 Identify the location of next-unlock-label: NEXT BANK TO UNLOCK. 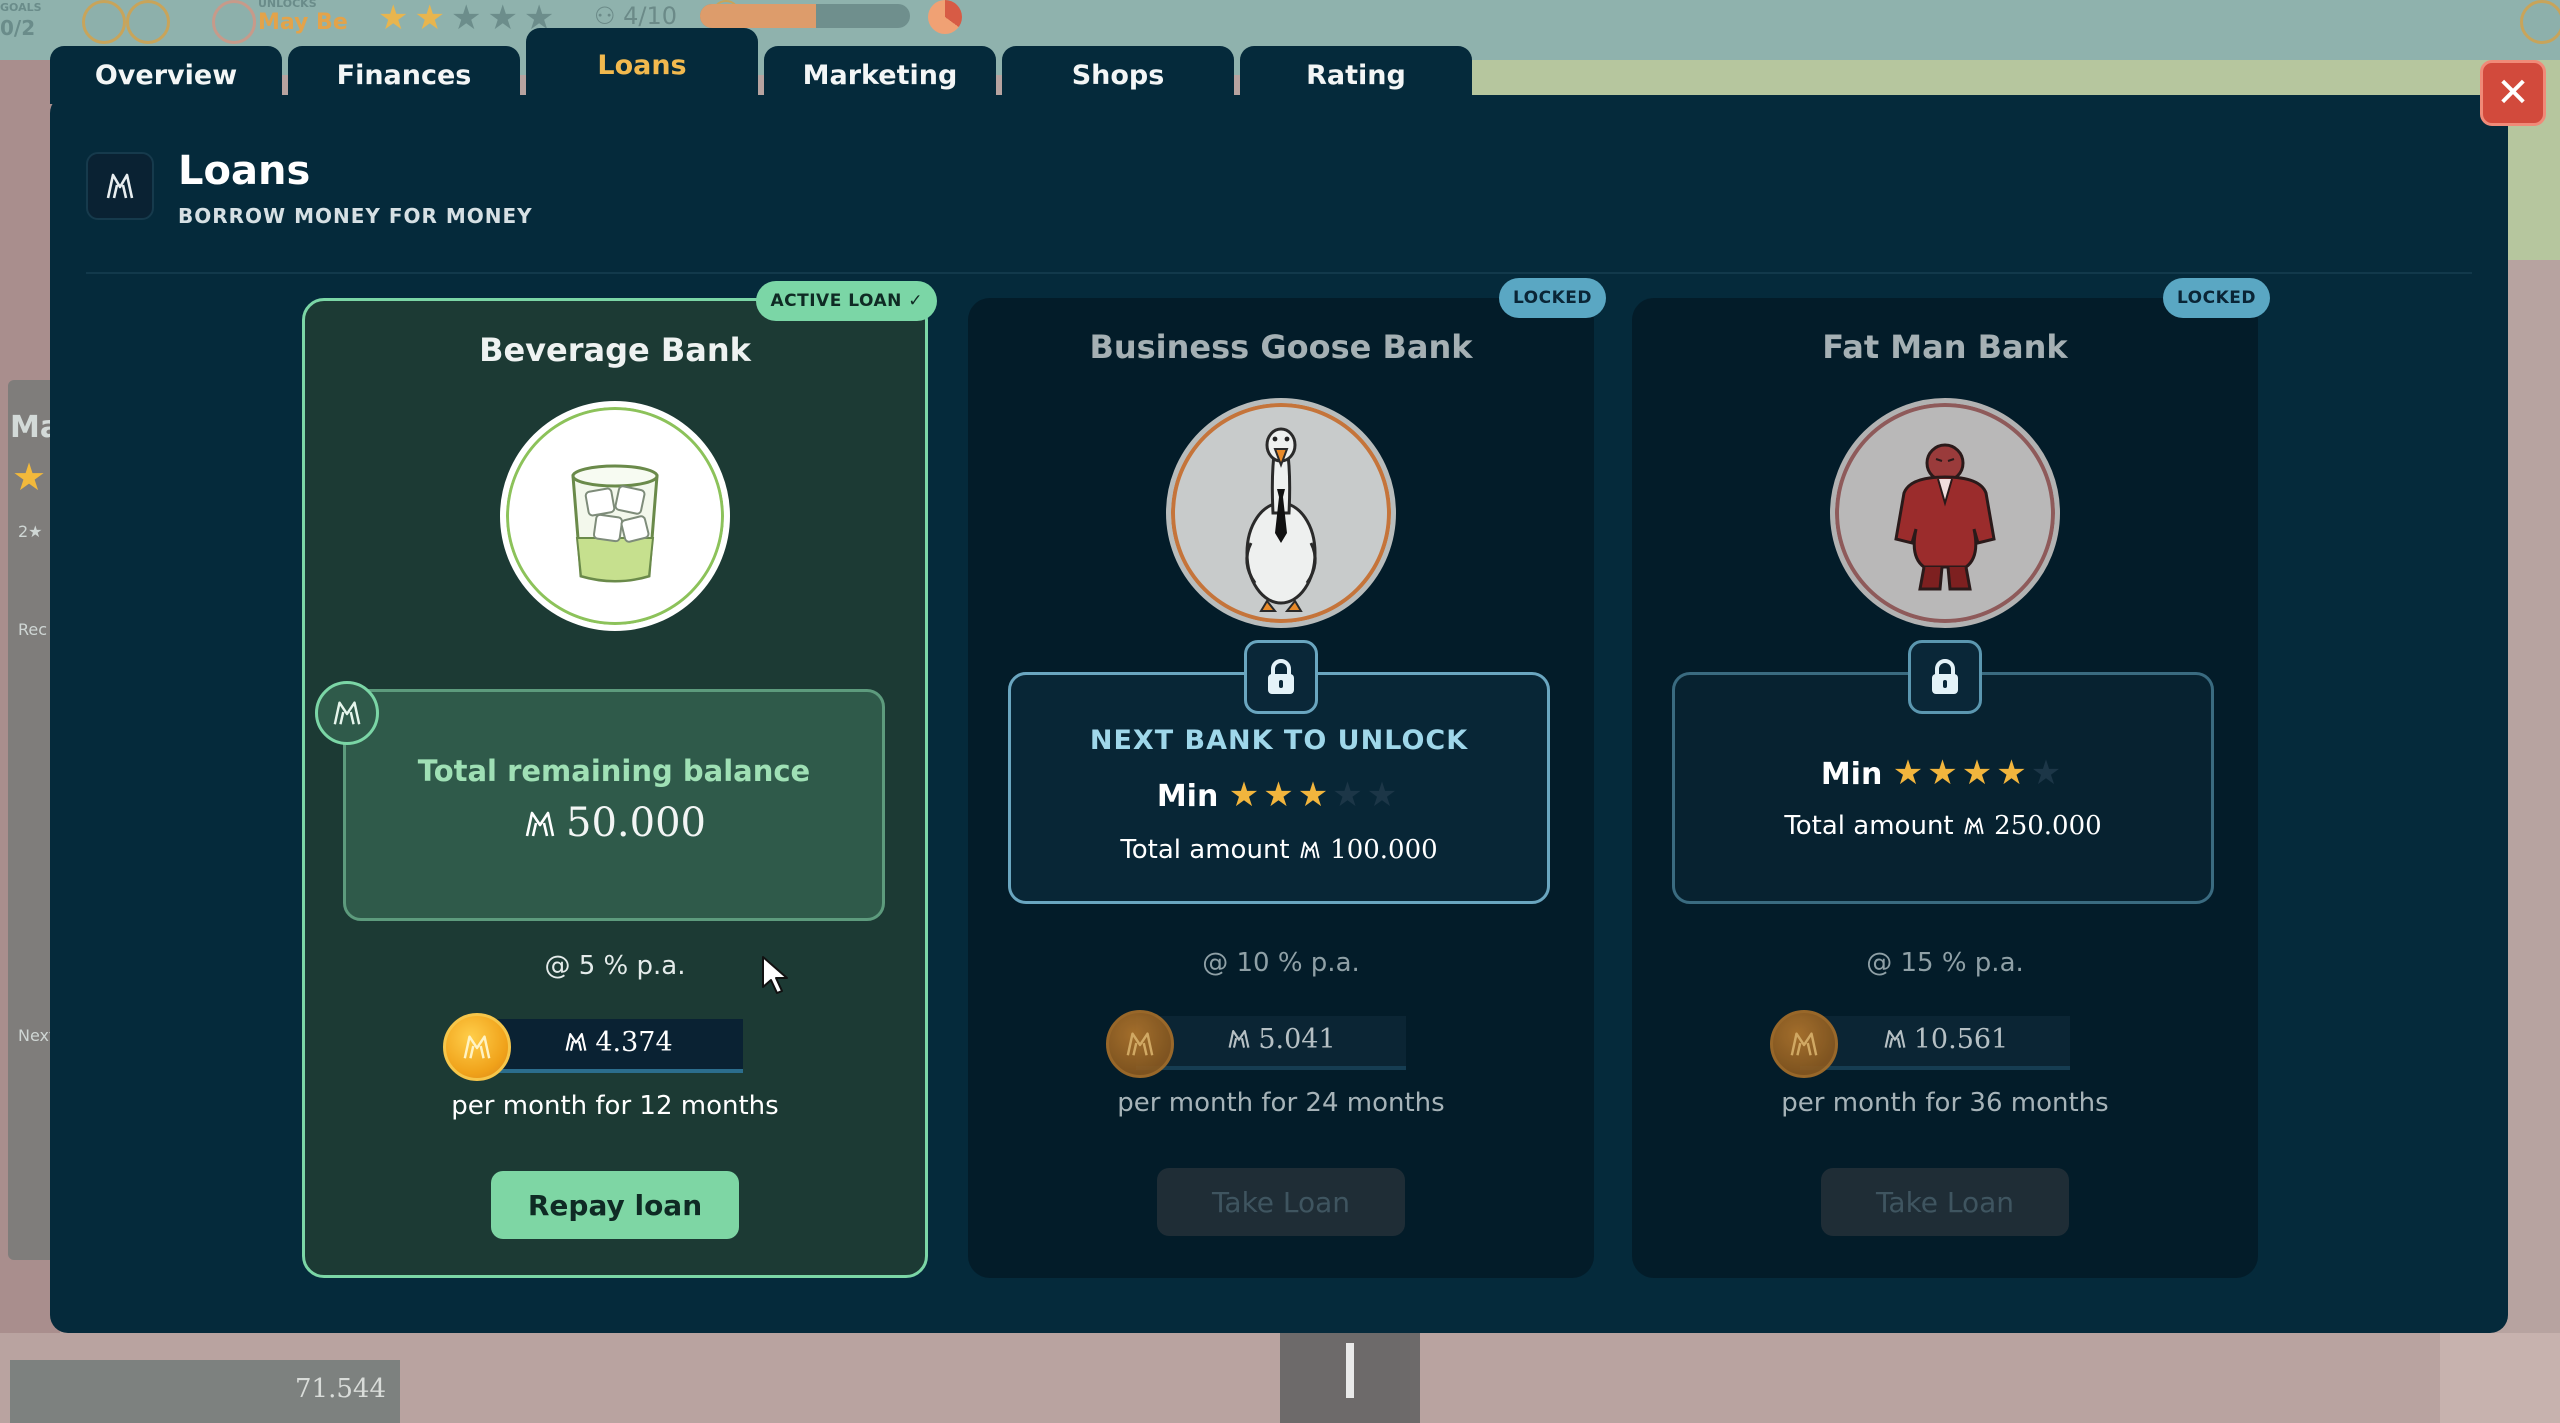
(1279, 740).